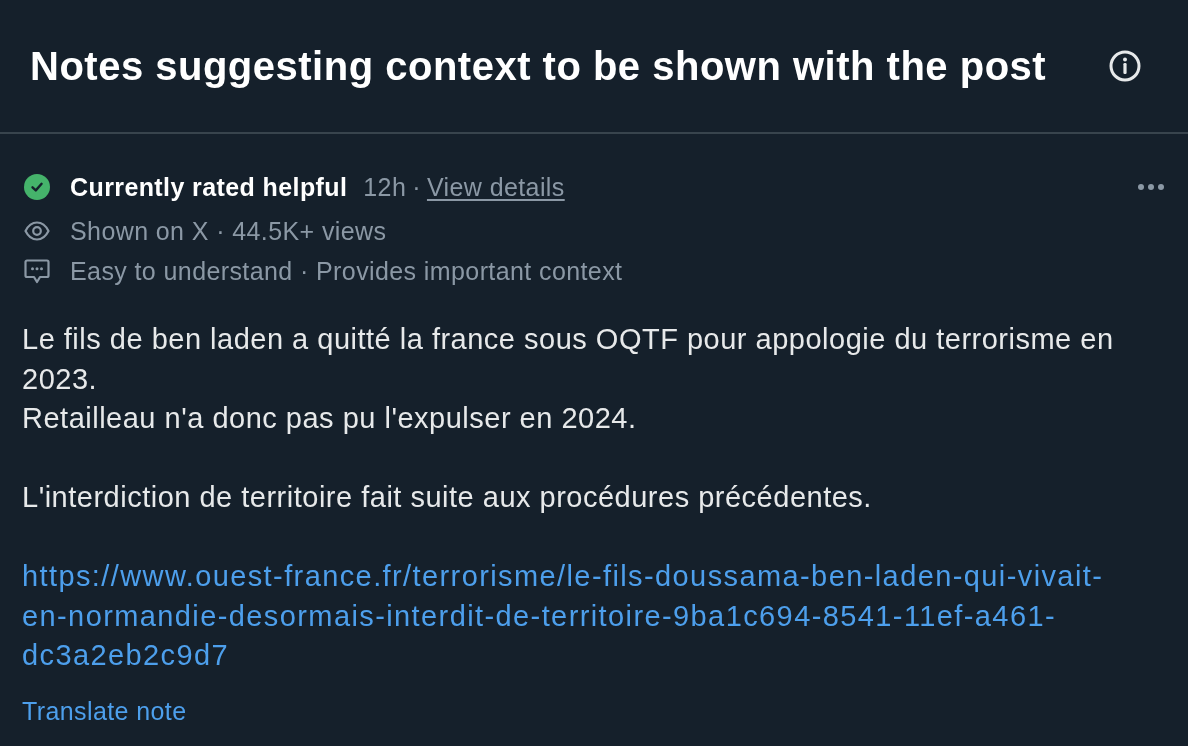  Describe the element at coordinates (447, 497) in the screenshot. I see `note-paragraph: L'interdiction de territoire fait suite aux procédures précédentes.` at that location.